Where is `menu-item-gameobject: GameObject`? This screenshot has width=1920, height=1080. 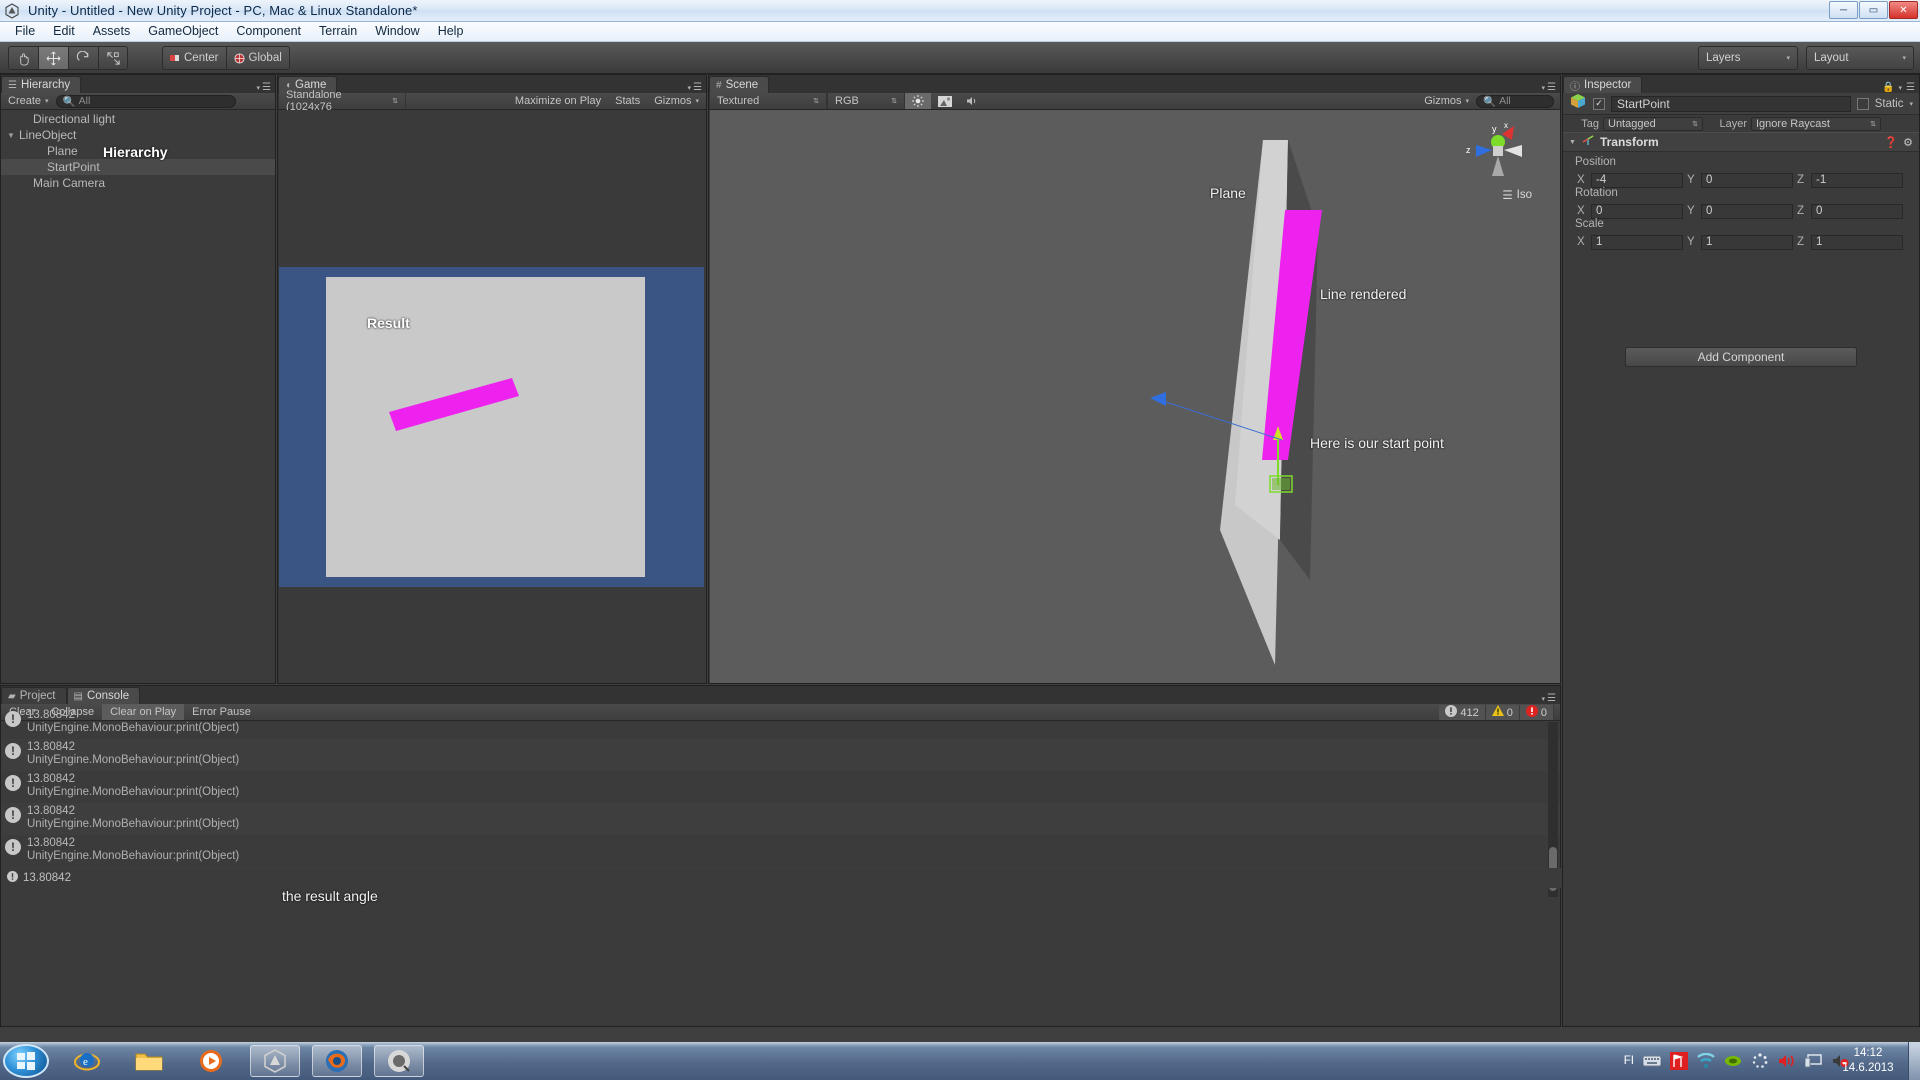
menu-item-gameobject: GameObject is located at coordinates (183, 31).